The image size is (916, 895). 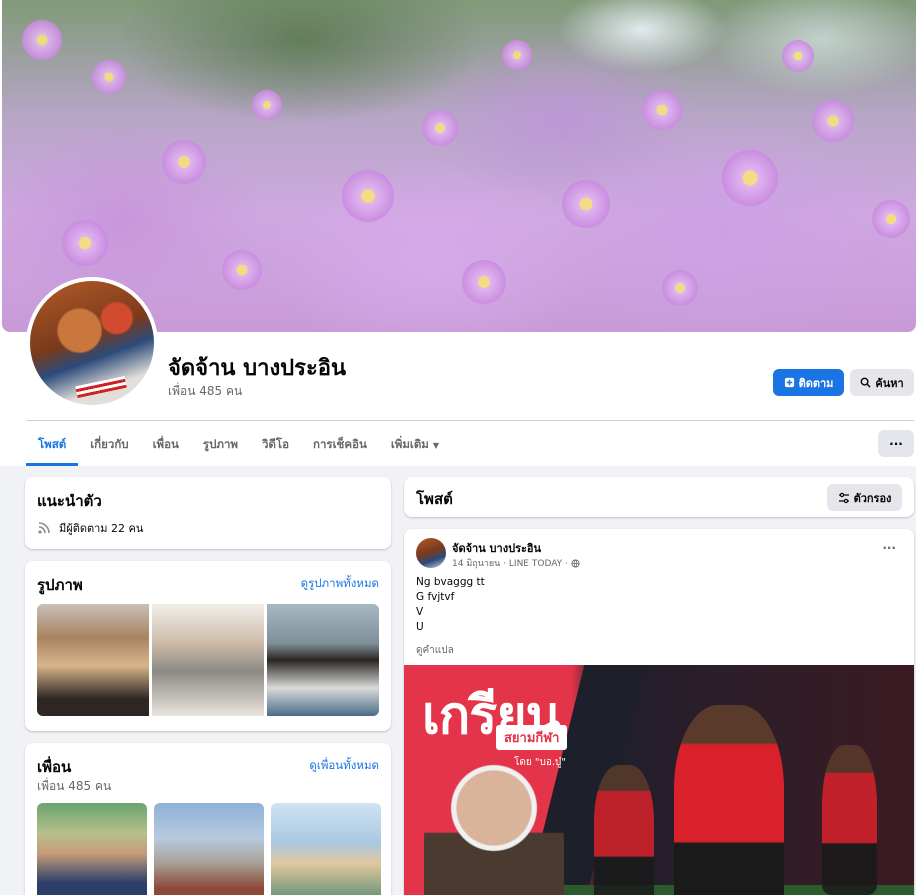 I want to click on see-all-photos-link: ดูรูปภาพทั้งหมด, so click(x=340, y=584).